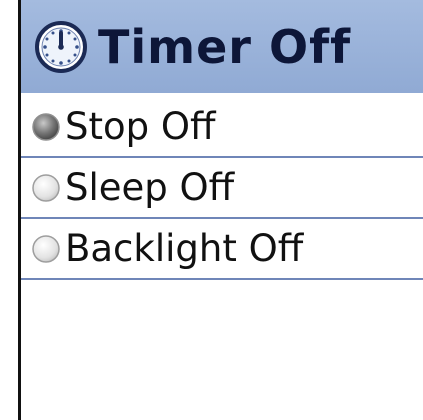 The width and height of the screenshot is (423, 420). What do you see at coordinates (184, 248) in the screenshot?
I see `option-label: Backlight Off` at bounding box center [184, 248].